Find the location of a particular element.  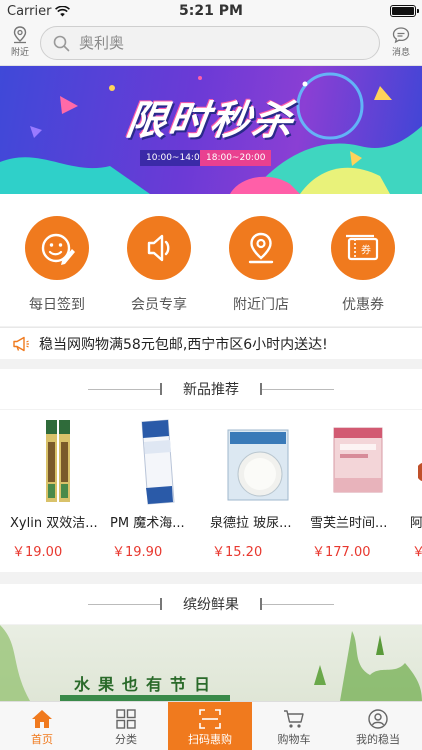

new-products-header: 新品推荐 is located at coordinates (211, 389).